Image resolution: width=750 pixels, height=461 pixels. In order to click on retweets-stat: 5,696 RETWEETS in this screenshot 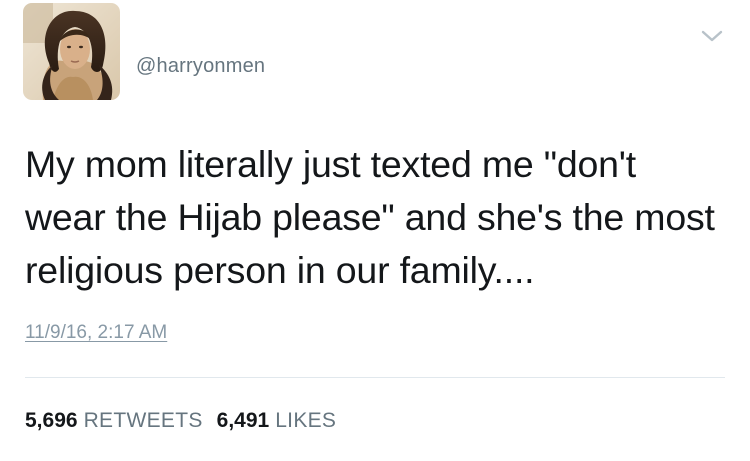, I will do `click(114, 421)`.